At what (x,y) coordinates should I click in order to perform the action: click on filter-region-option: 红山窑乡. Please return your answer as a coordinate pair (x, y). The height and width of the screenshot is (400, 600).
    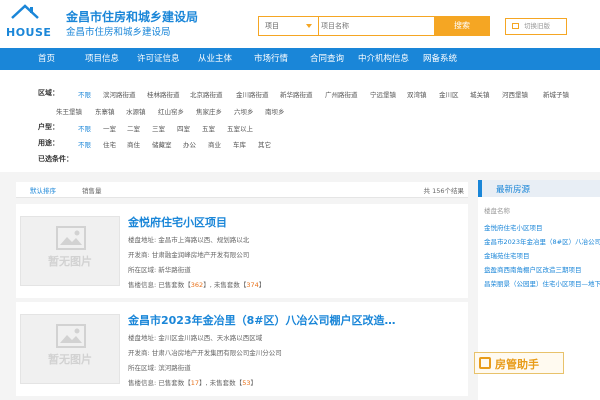
    Looking at the image, I should click on (171, 111).